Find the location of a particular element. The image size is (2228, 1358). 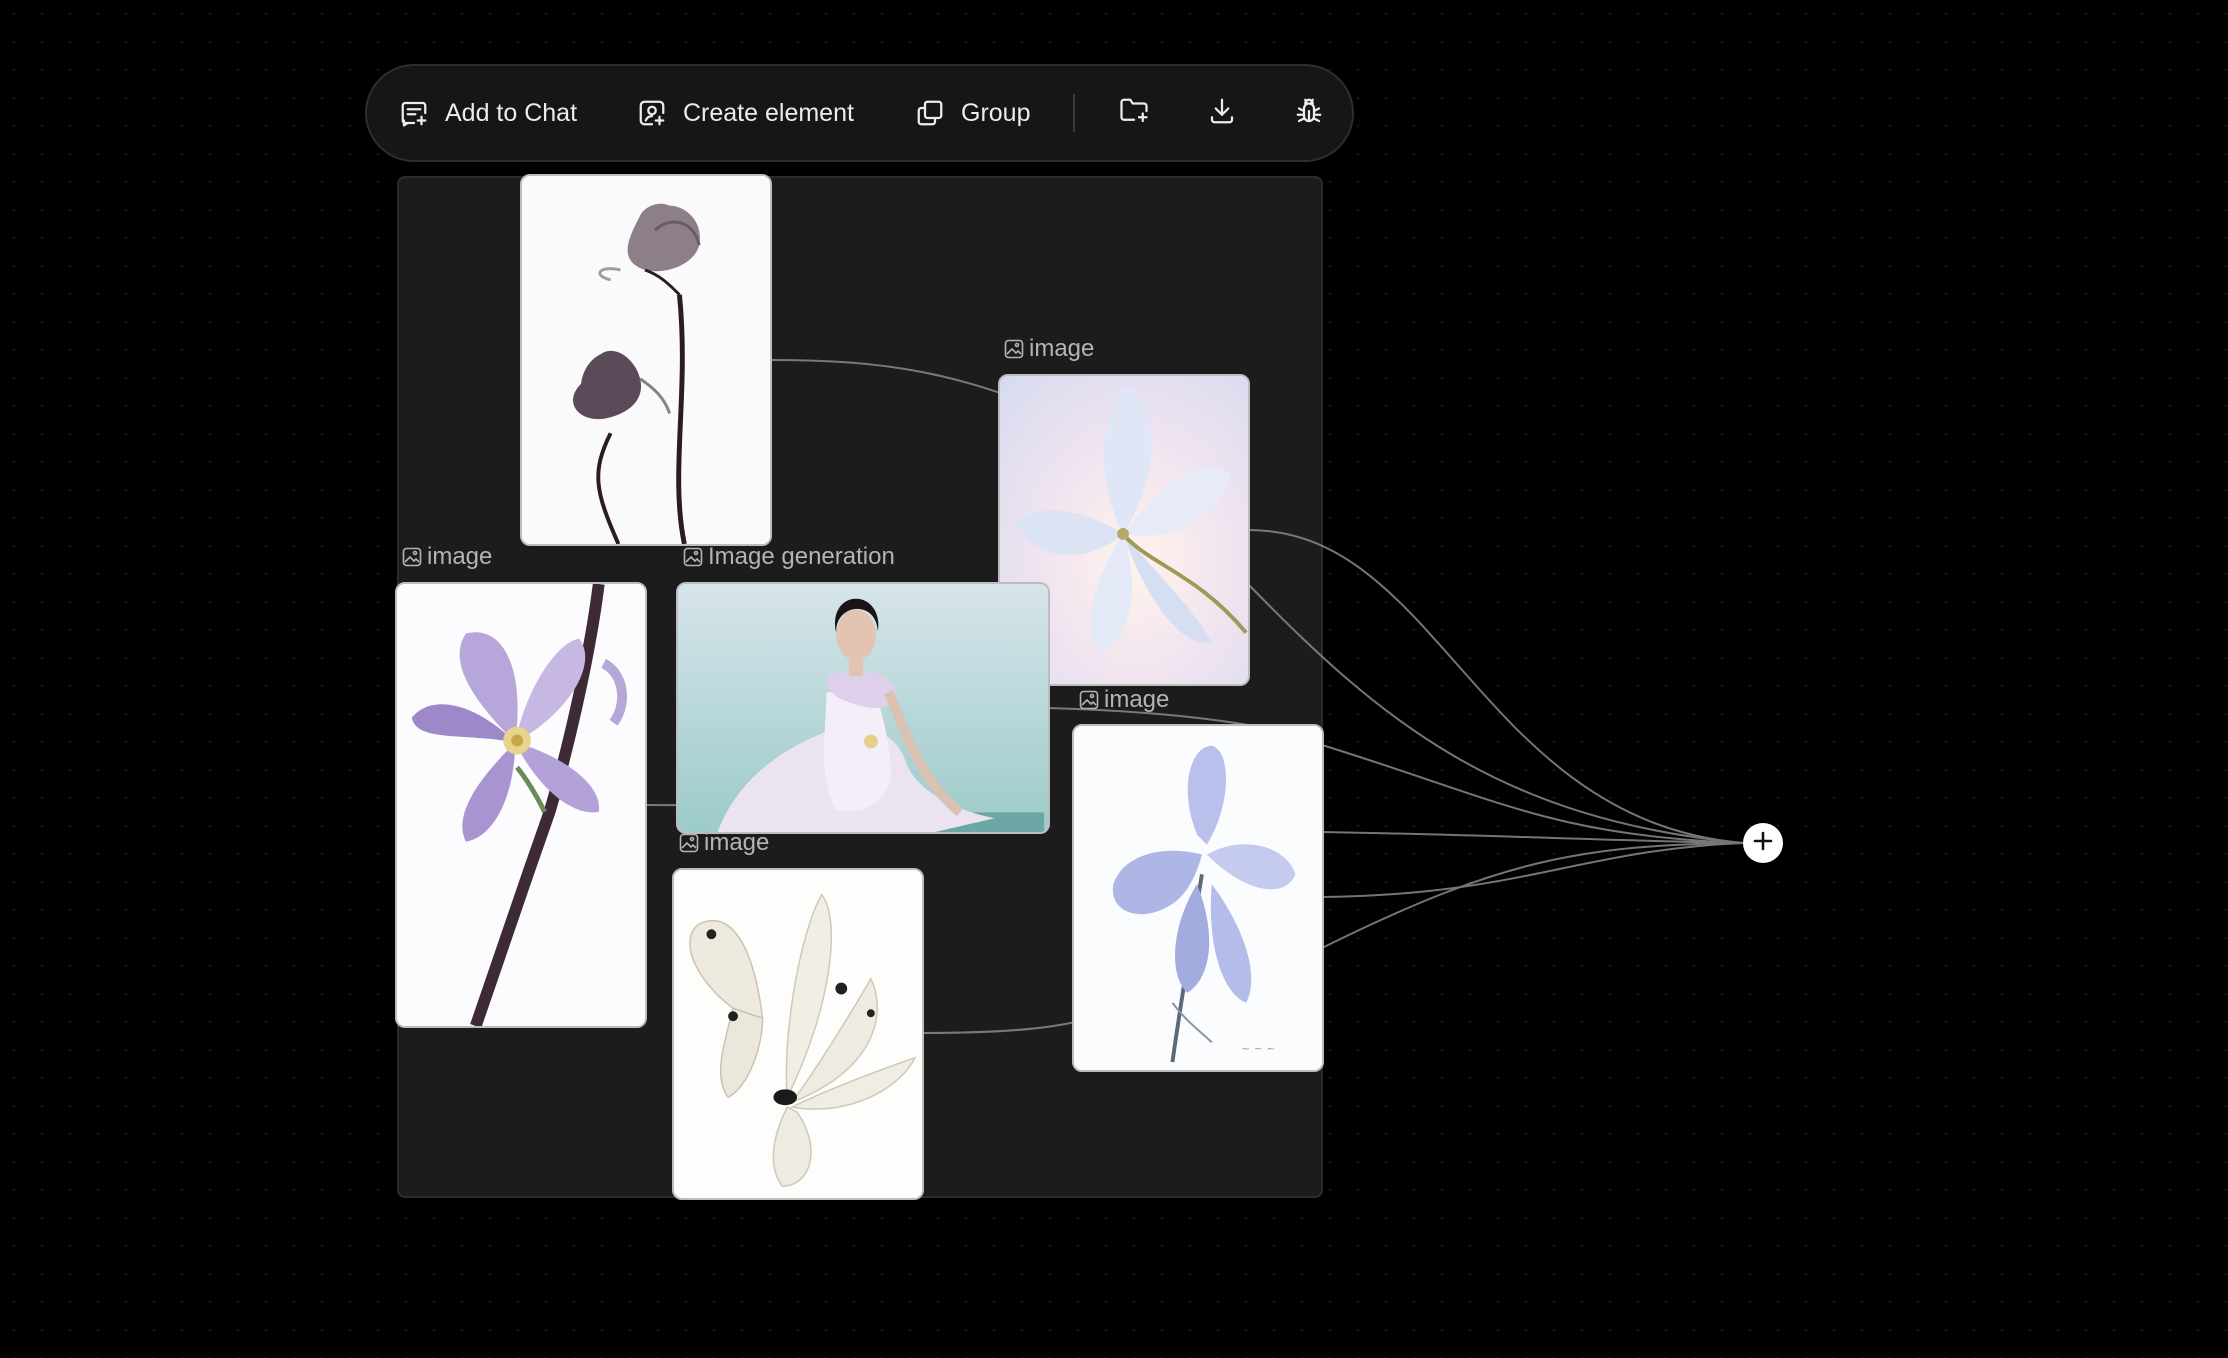

add-to-chat-button: Add to Chat is located at coordinates (488, 113).